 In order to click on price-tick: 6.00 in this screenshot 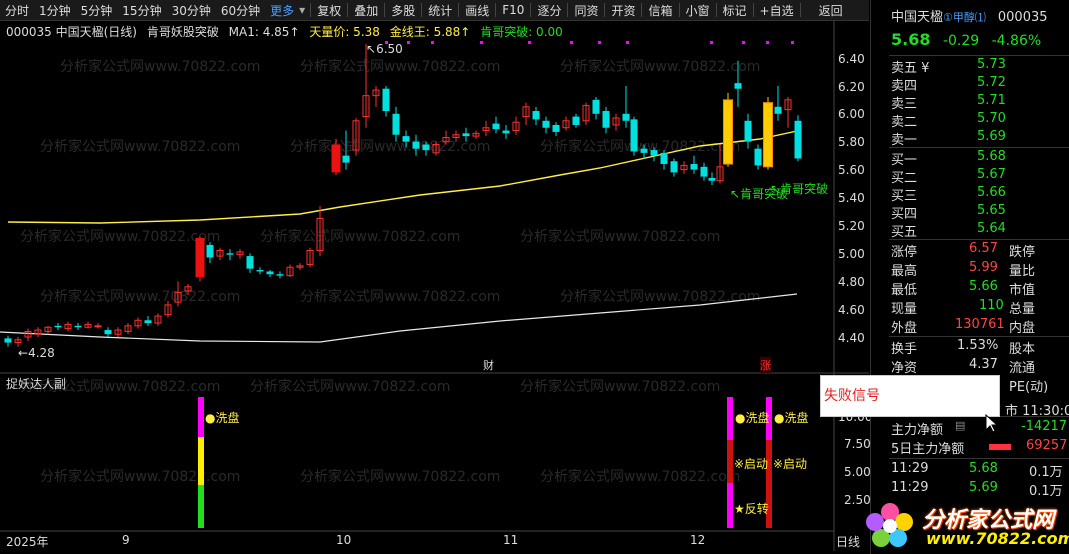, I will do `click(851, 114)`.